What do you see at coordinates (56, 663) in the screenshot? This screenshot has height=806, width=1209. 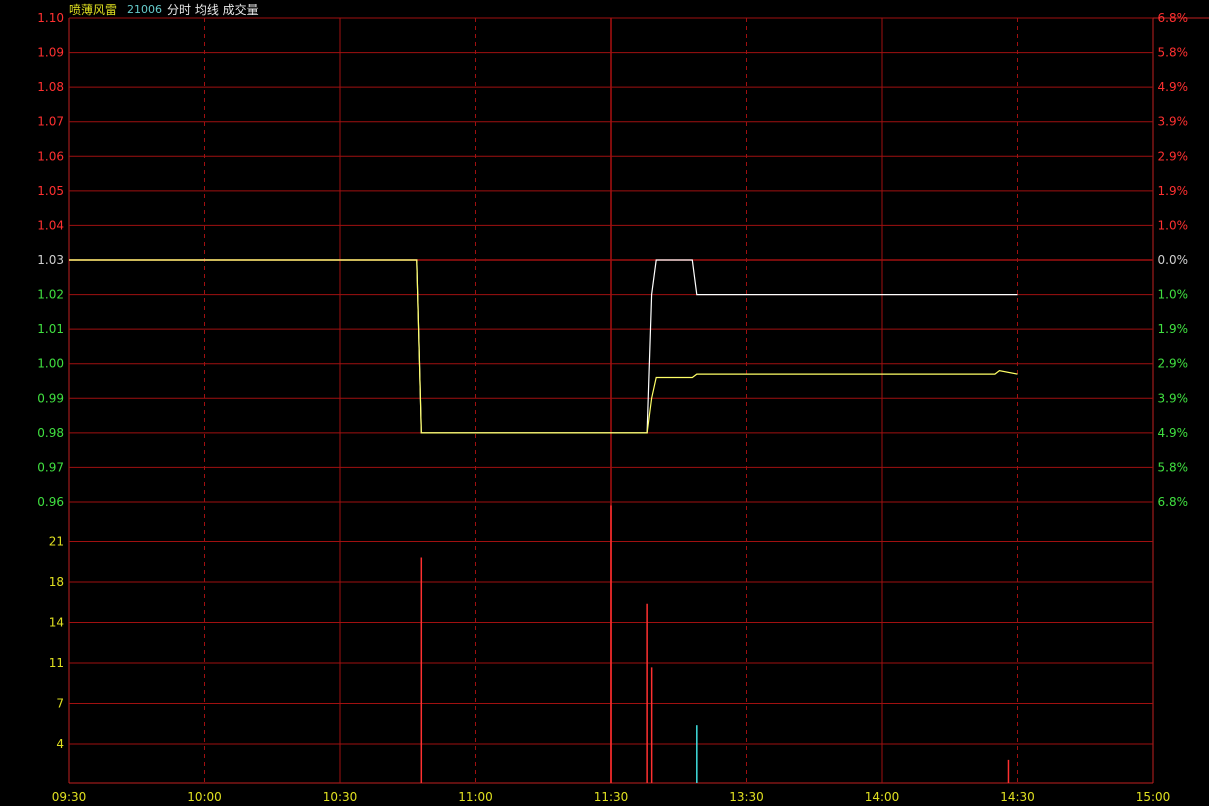 I see `volume-tick-label: 11` at bounding box center [56, 663].